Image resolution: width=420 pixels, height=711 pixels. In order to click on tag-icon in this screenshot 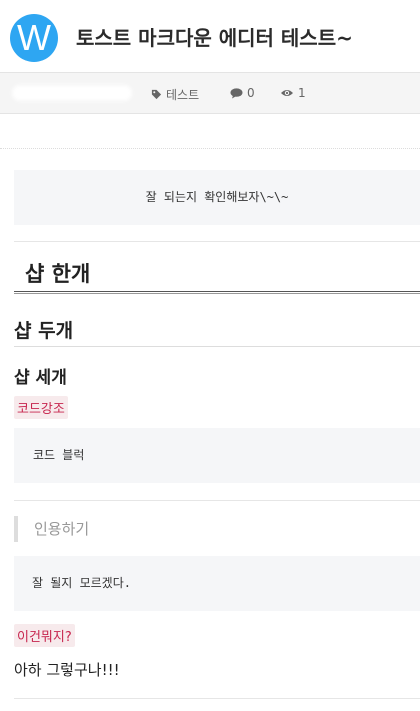, I will do `click(156, 94)`.